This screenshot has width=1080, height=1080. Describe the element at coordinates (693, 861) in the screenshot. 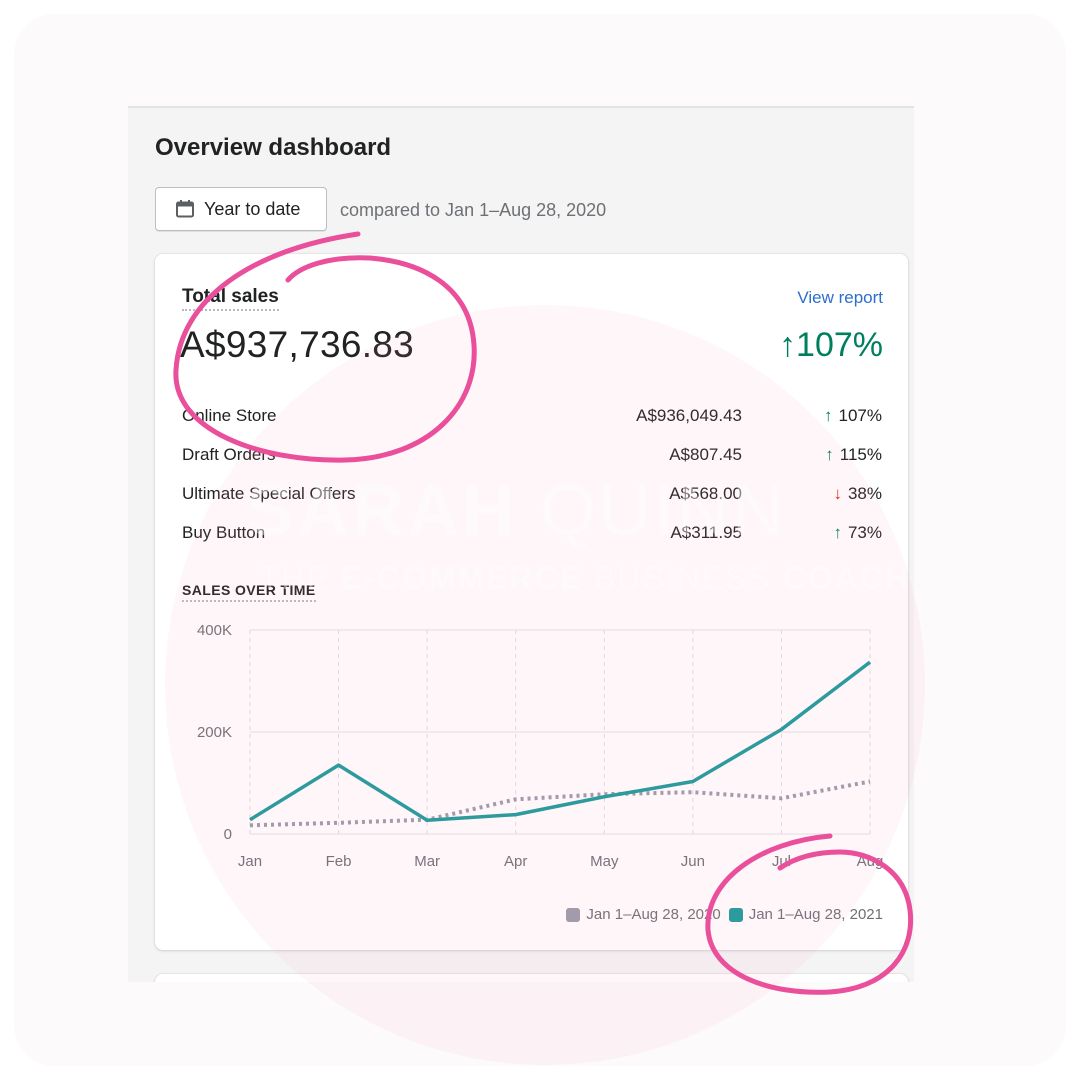

I see `x-tick-label: Jun` at that location.